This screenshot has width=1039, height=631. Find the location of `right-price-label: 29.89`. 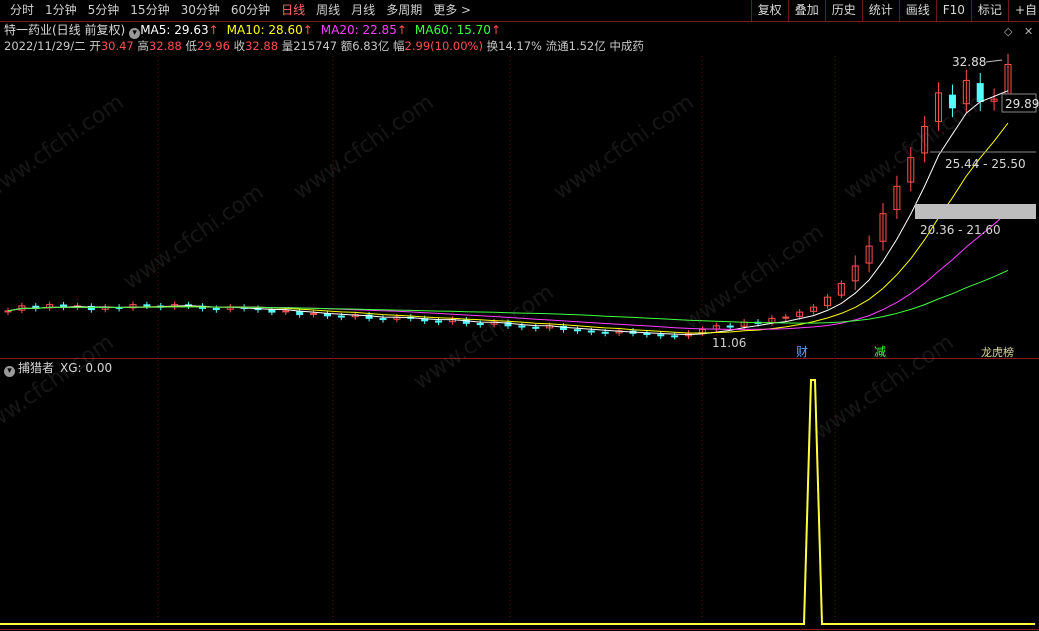

right-price-label: 29.89 is located at coordinates (1022, 104).